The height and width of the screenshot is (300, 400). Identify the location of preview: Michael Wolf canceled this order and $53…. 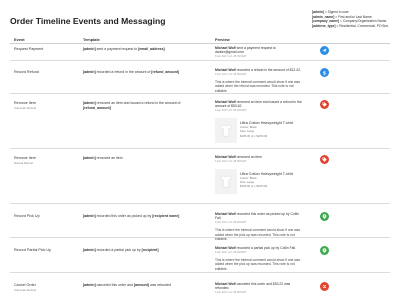
(260, 288).